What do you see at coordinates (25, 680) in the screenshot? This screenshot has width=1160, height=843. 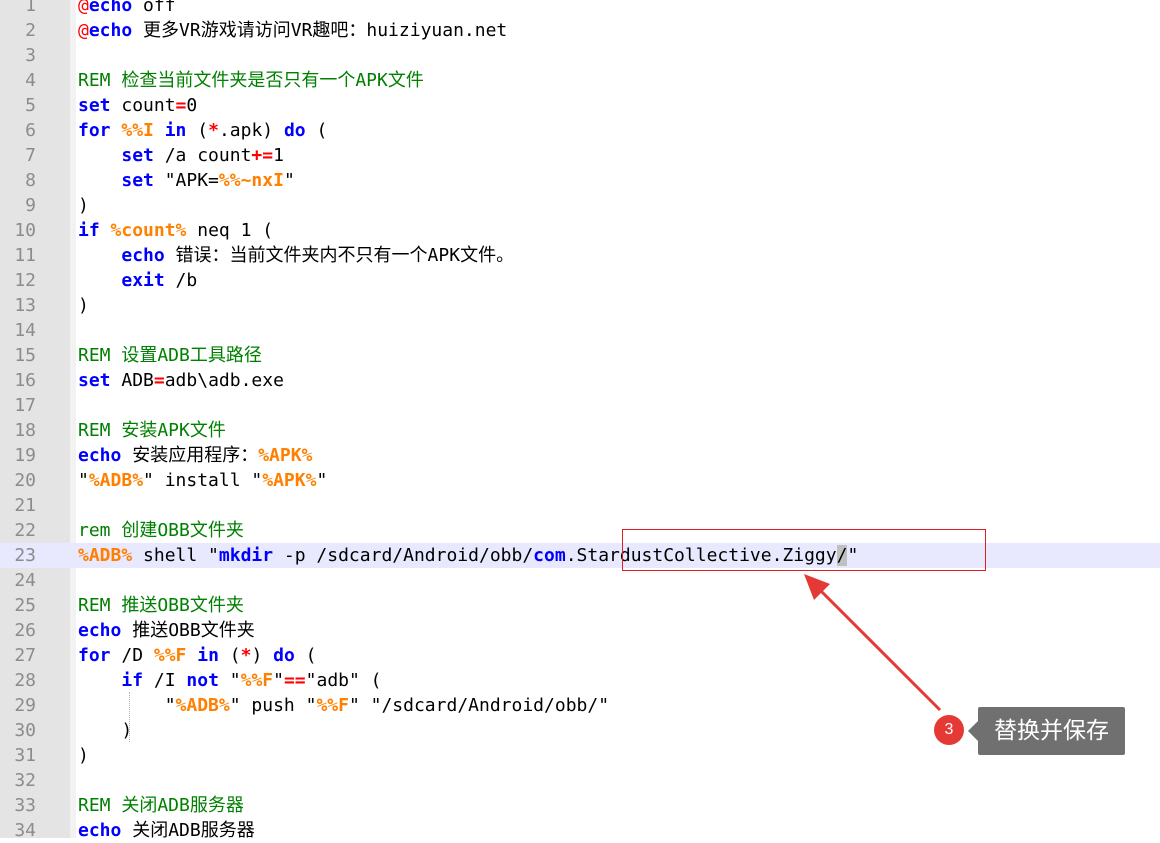 I see `line-number: 28` at bounding box center [25, 680].